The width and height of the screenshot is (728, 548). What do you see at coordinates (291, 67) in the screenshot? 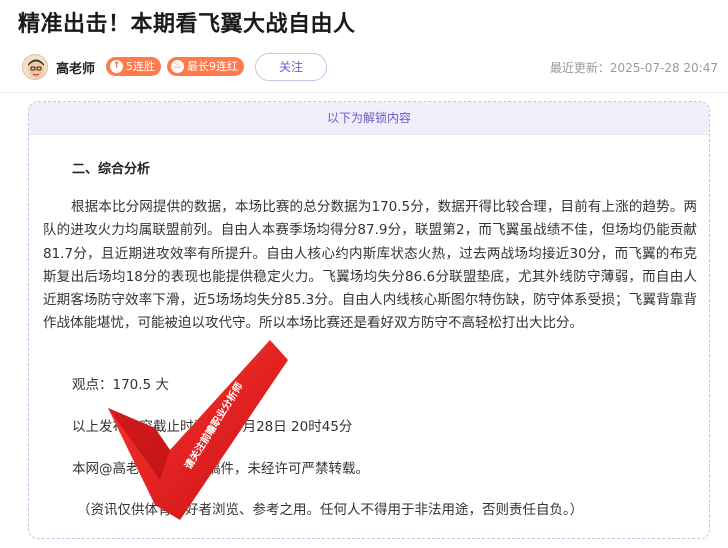
I see `follow-button: 关注` at bounding box center [291, 67].